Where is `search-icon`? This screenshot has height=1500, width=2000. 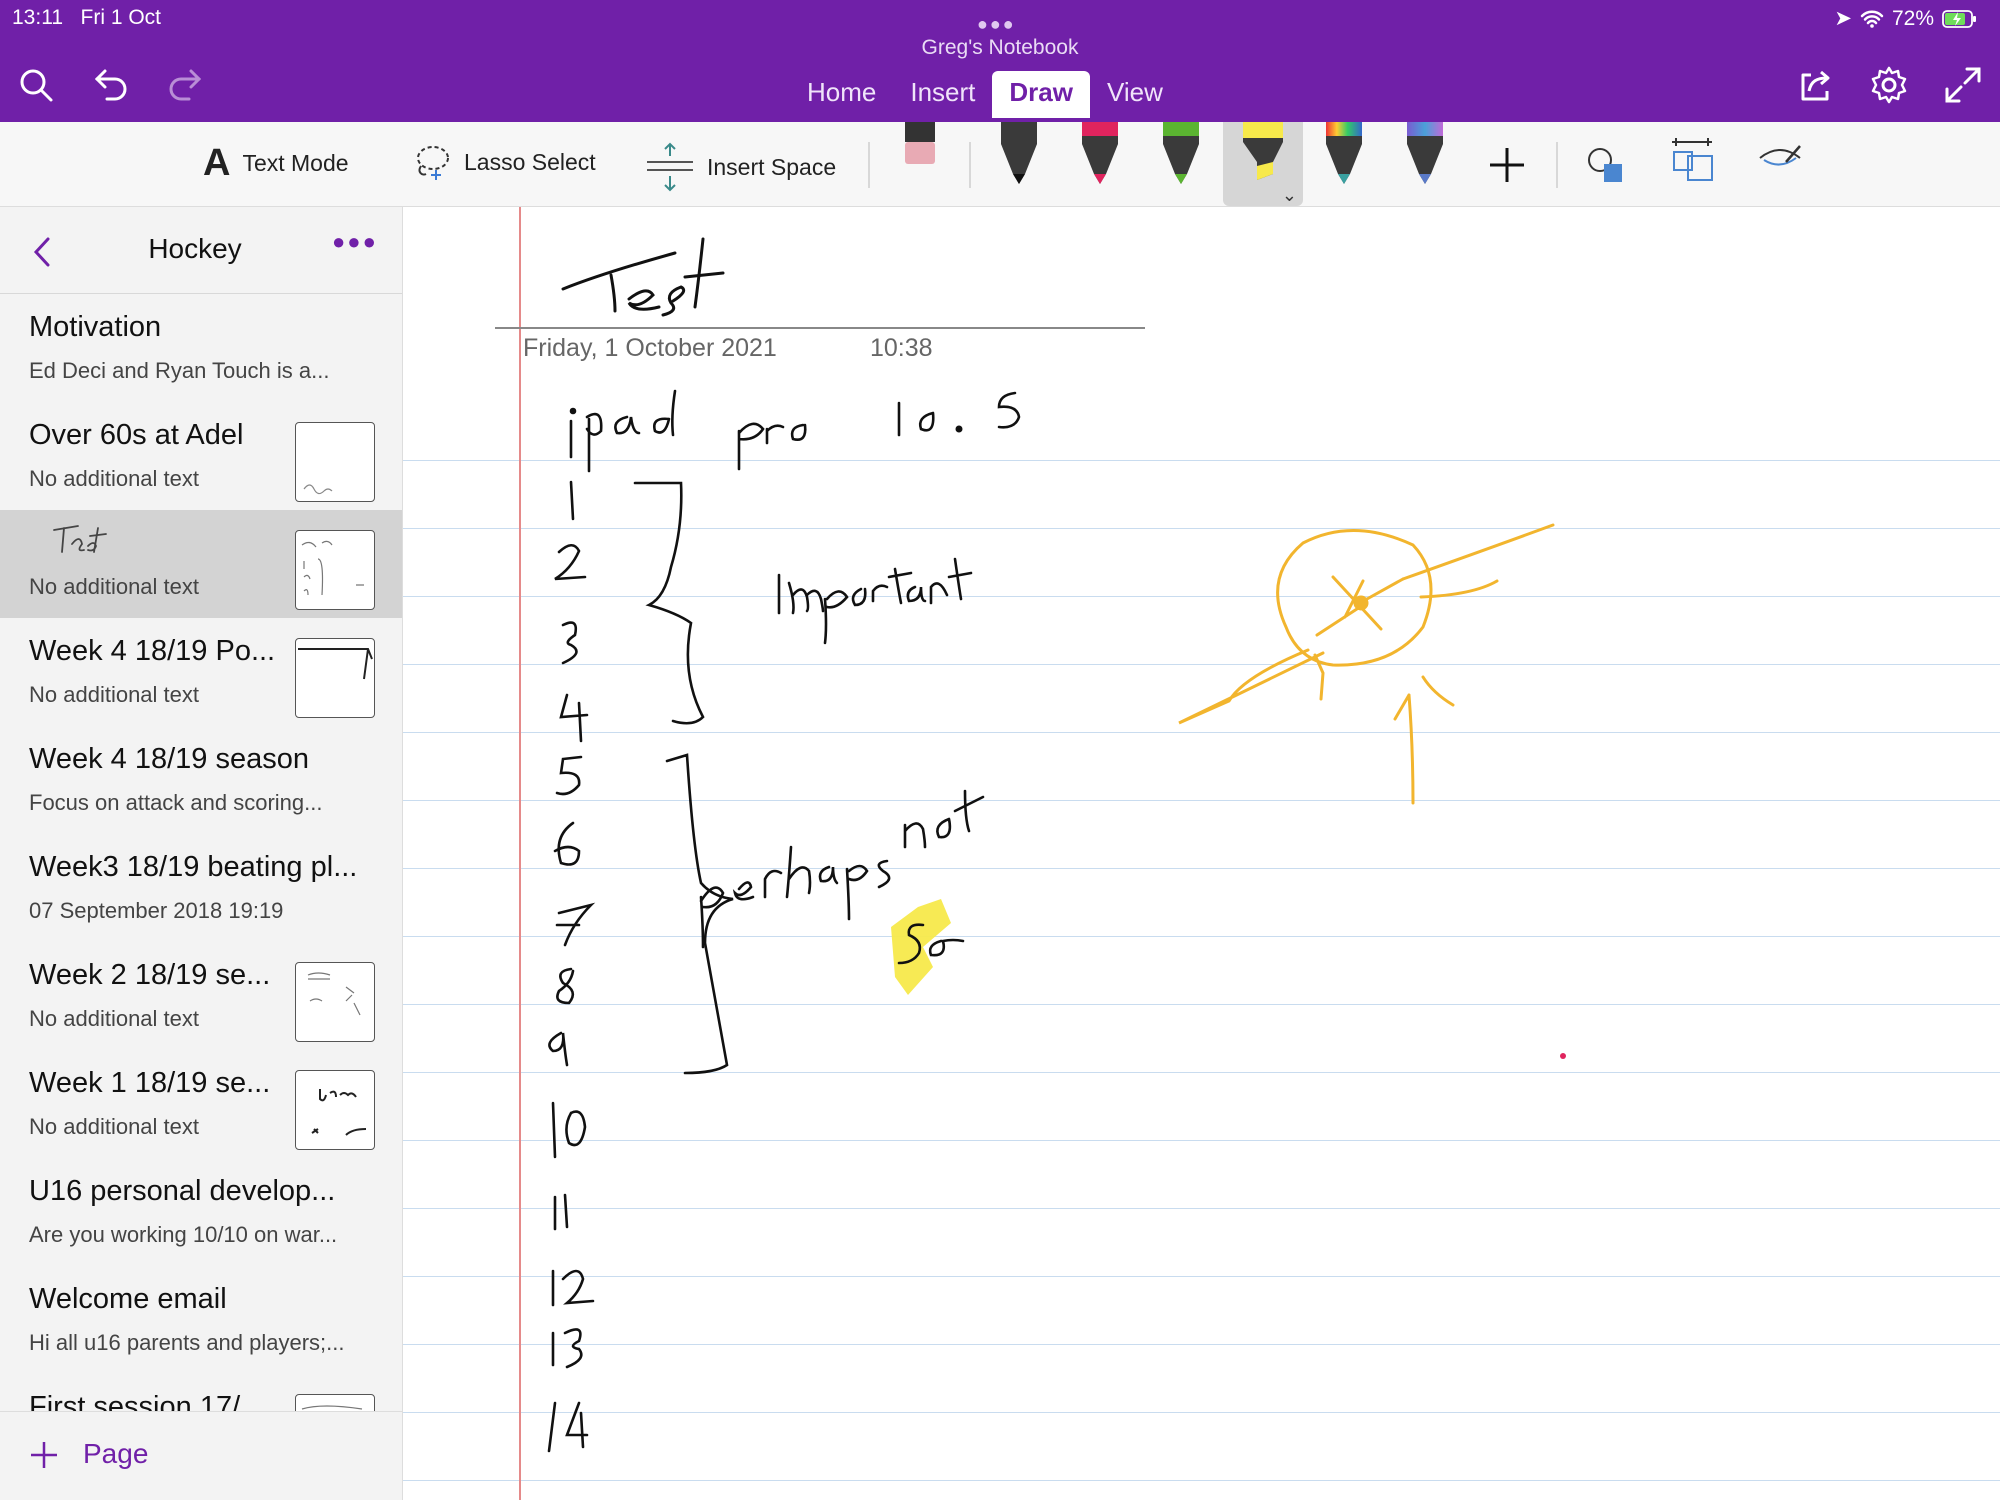 search-icon is located at coordinates (36, 85).